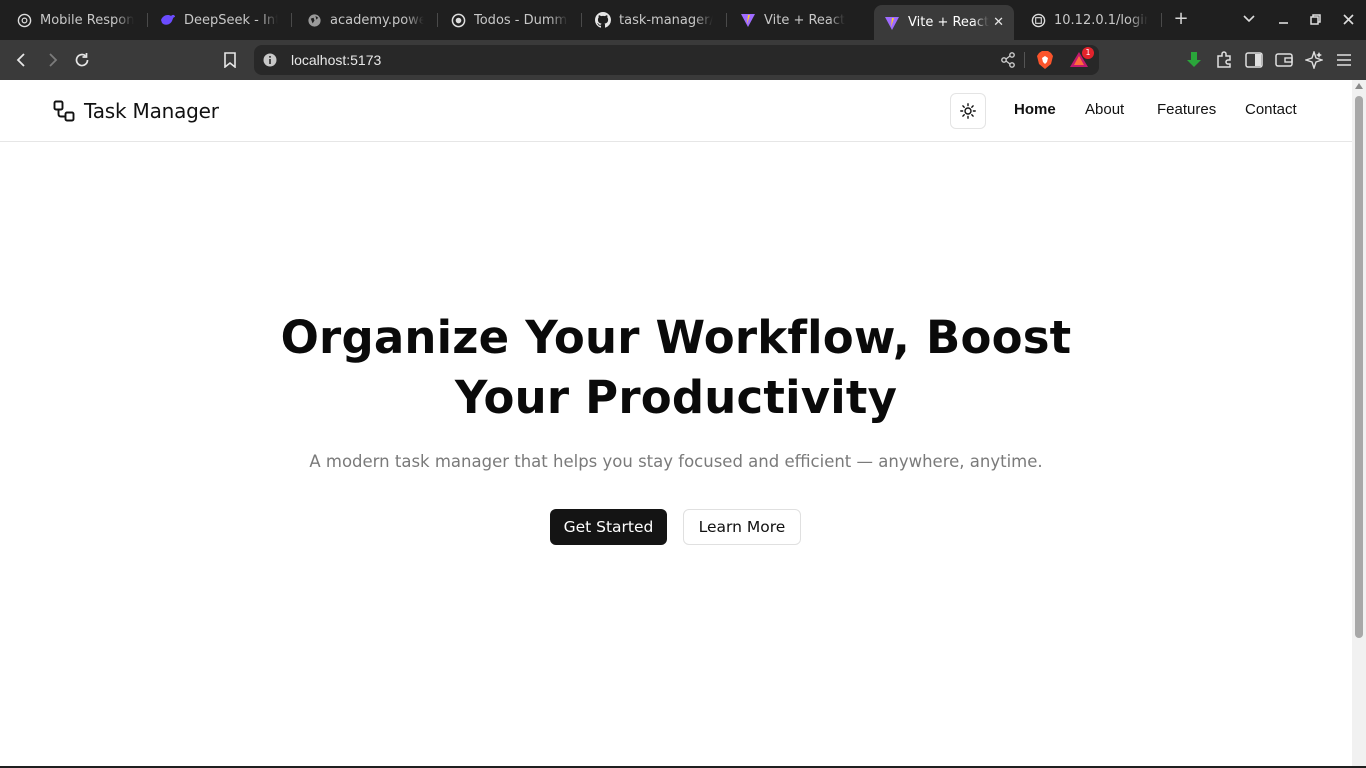 The height and width of the screenshot is (768, 1366). What do you see at coordinates (1186, 109) in the screenshot?
I see `nav-link-features: Features` at bounding box center [1186, 109].